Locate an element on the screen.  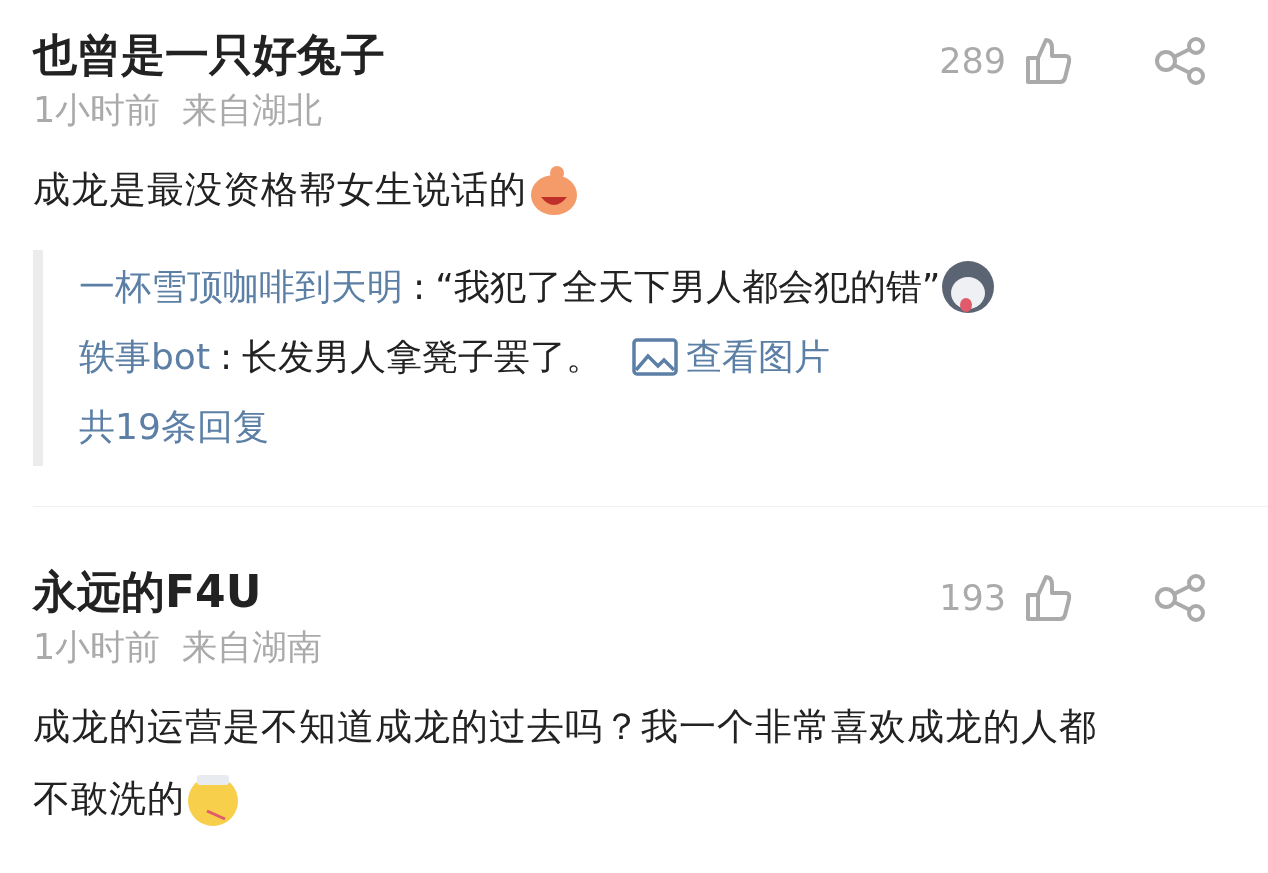
reply-author: 一杯雪顶咖啡到天明 is located at coordinates (241, 287).